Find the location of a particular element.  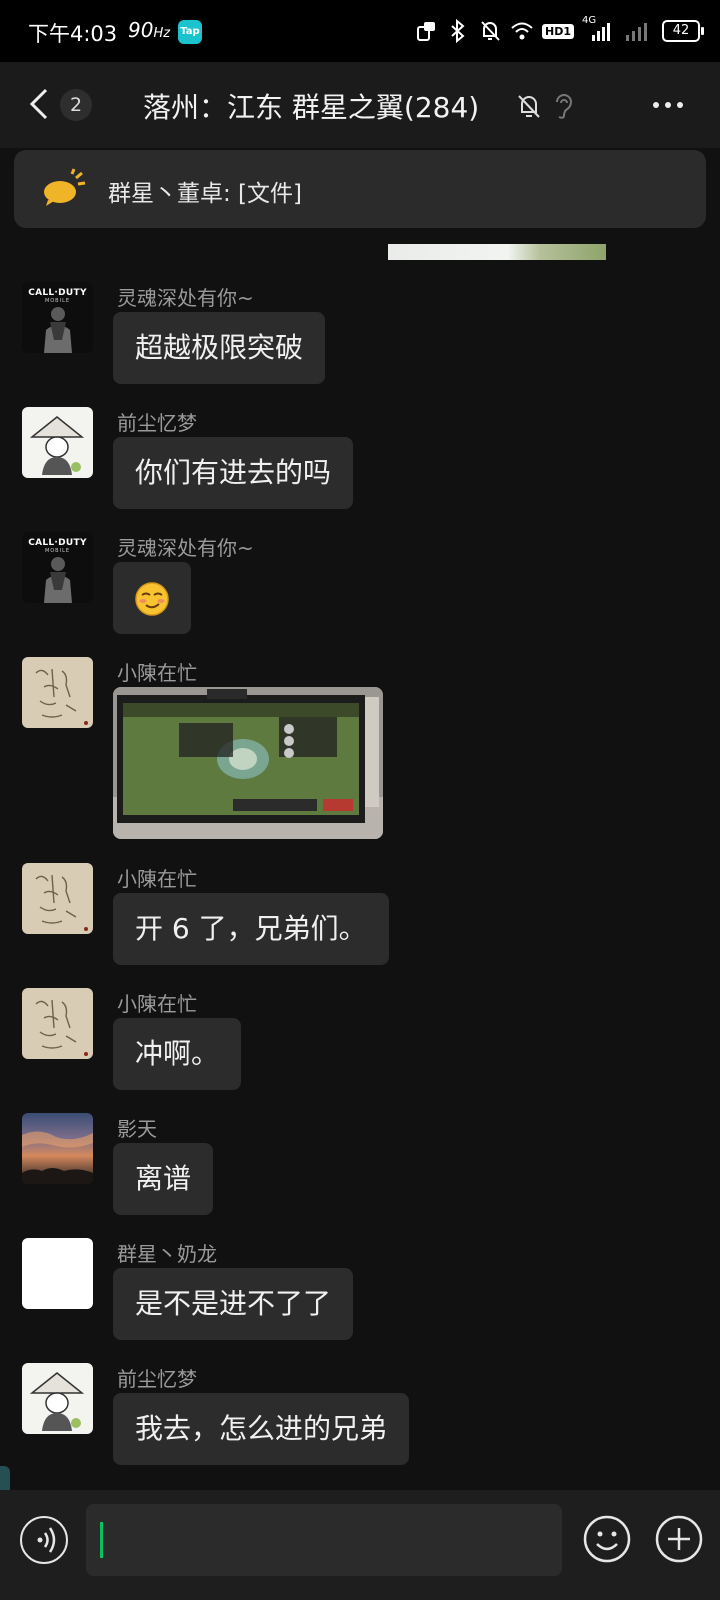

battery-indicator: 42 is located at coordinates (683, 31).